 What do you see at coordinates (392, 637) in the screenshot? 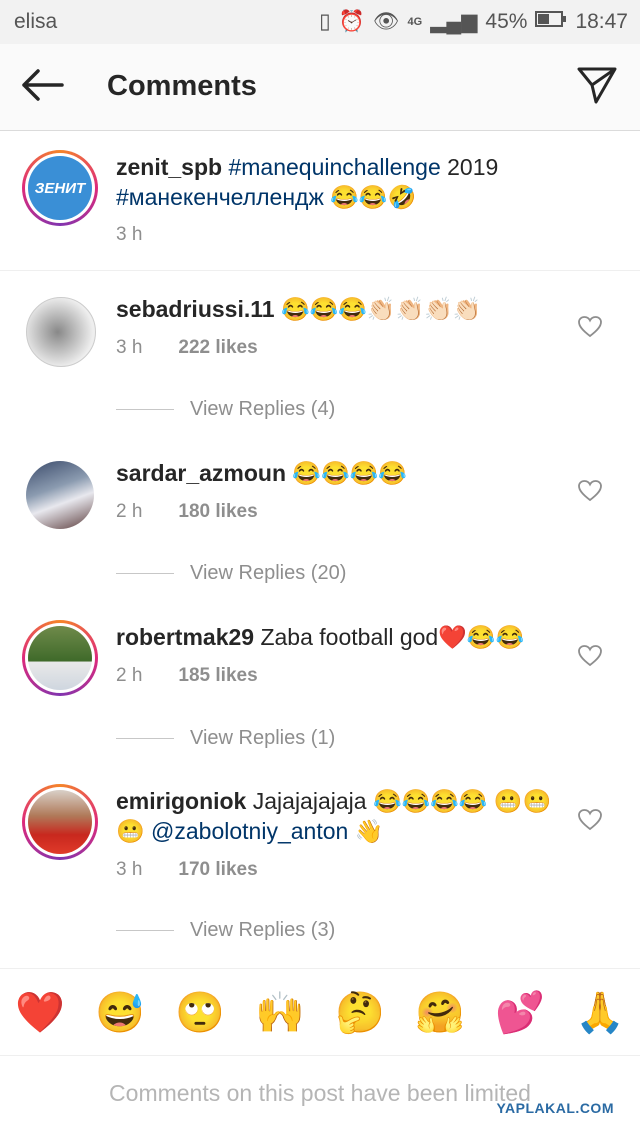
I see `comment-text: Zaba football god❤️😂😂` at bounding box center [392, 637].